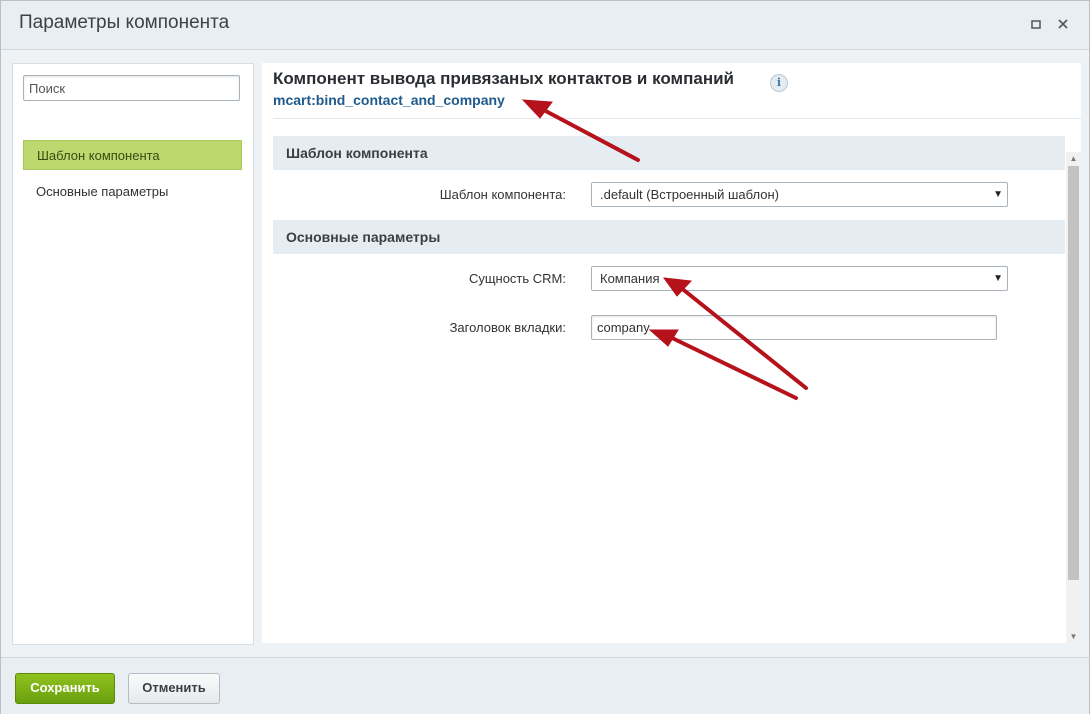 This screenshot has width=1090, height=714. What do you see at coordinates (502, 194) in the screenshot?
I see `field-label-template: Шаблон компонента:` at bounding box center [502, 194].